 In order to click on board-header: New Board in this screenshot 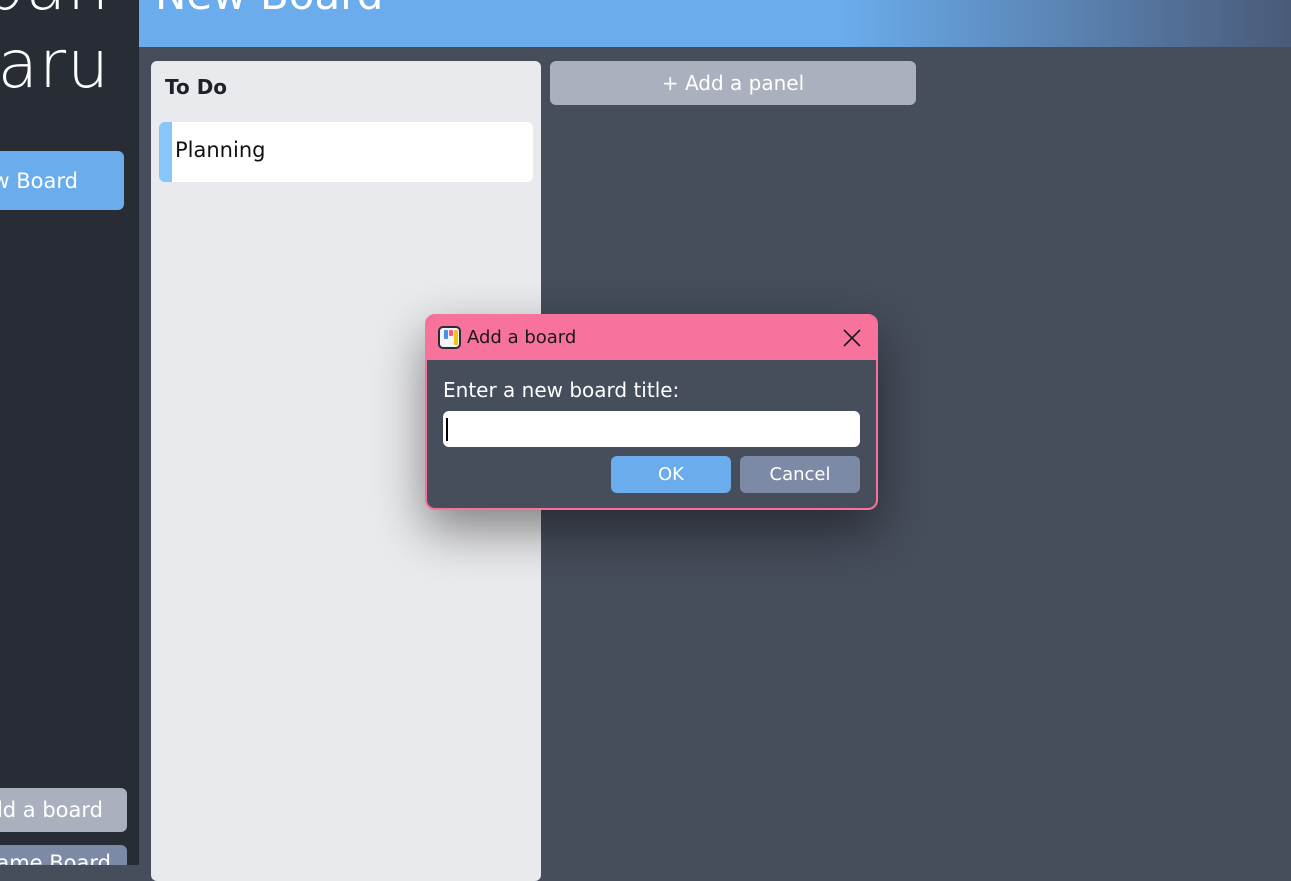, I will do `click(715, 23)`.